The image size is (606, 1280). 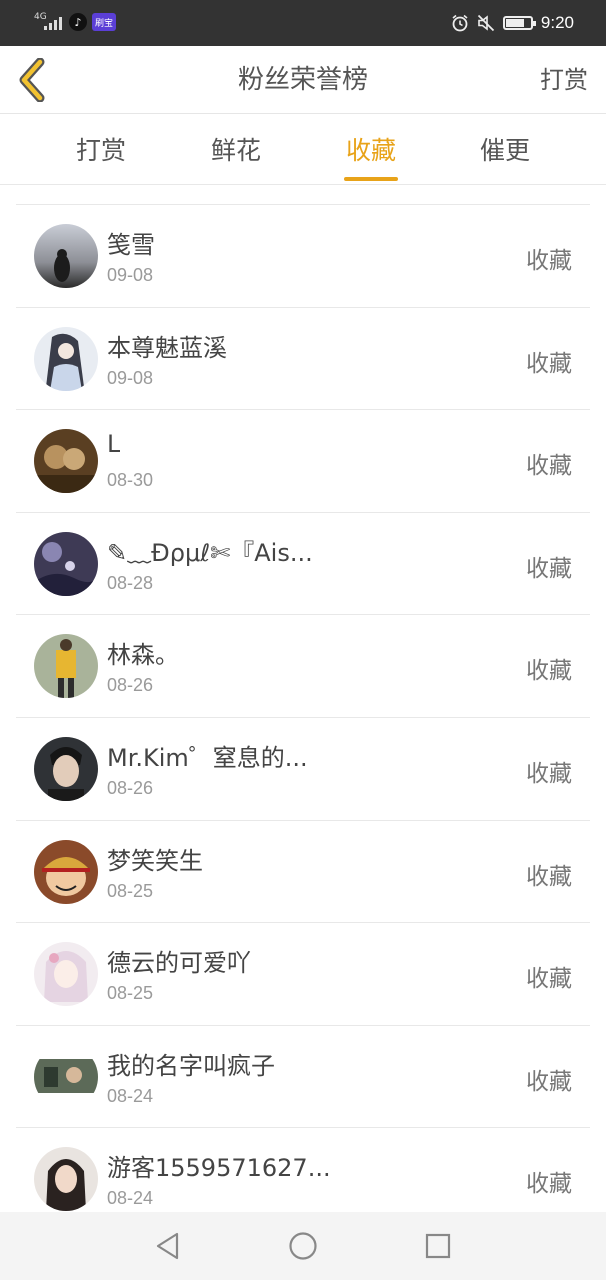 I want to click on fan-name: 梦笑笑生, so click(x=155, y=860).